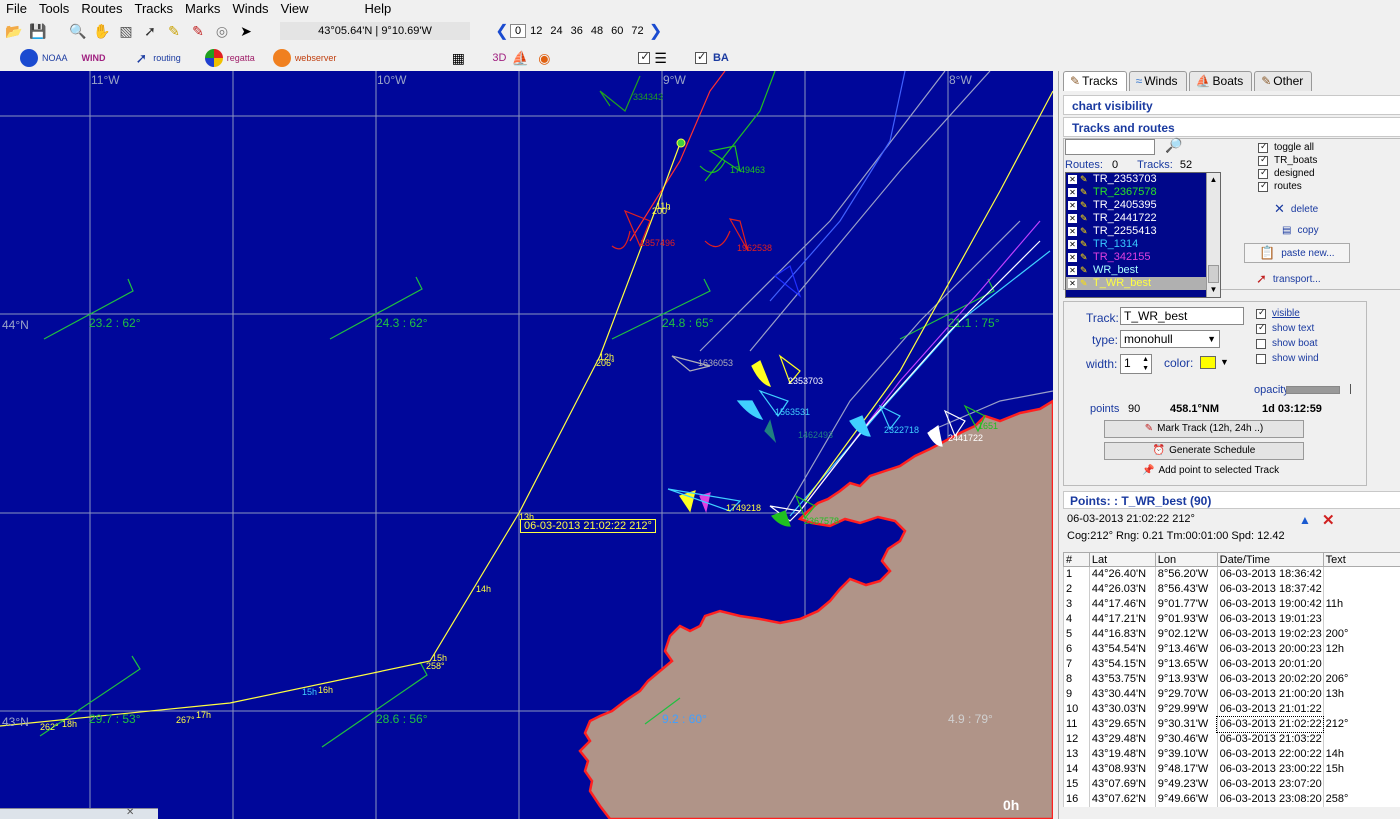 Image resolution: width=1400 pixels, height=819 pixels. Describe the element at coordinates (1296, 209) in the screenshot. I see `delete-track-button: ✕ delete` at that location.